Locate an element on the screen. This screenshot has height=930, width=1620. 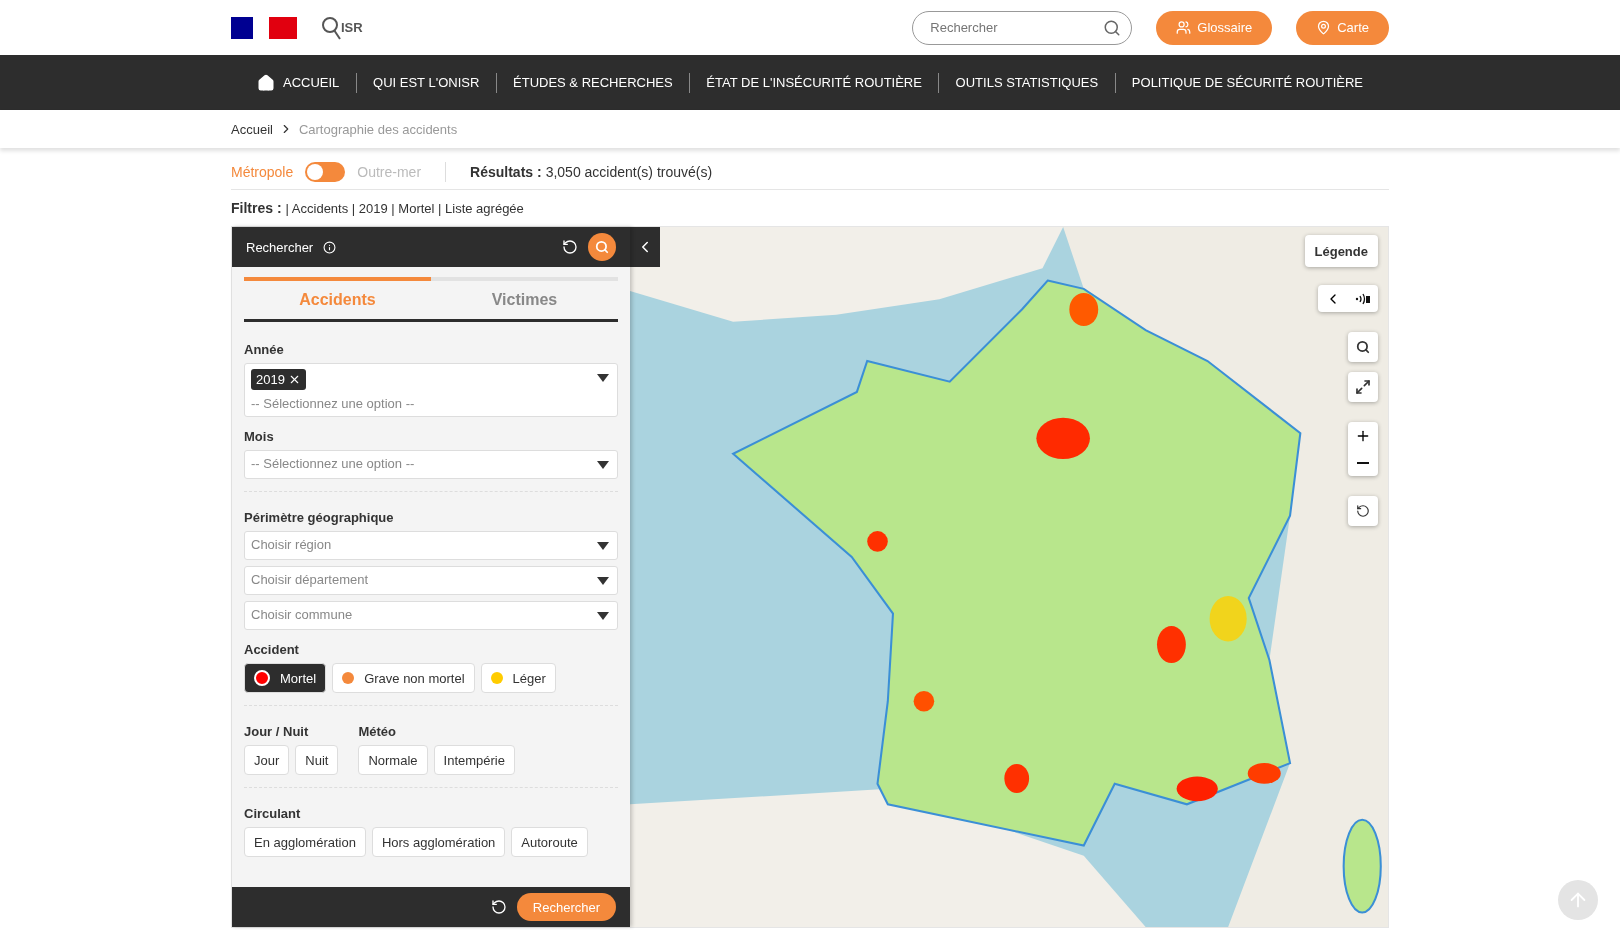
filter-chip: Nuit is located at coordinates (317, 760).